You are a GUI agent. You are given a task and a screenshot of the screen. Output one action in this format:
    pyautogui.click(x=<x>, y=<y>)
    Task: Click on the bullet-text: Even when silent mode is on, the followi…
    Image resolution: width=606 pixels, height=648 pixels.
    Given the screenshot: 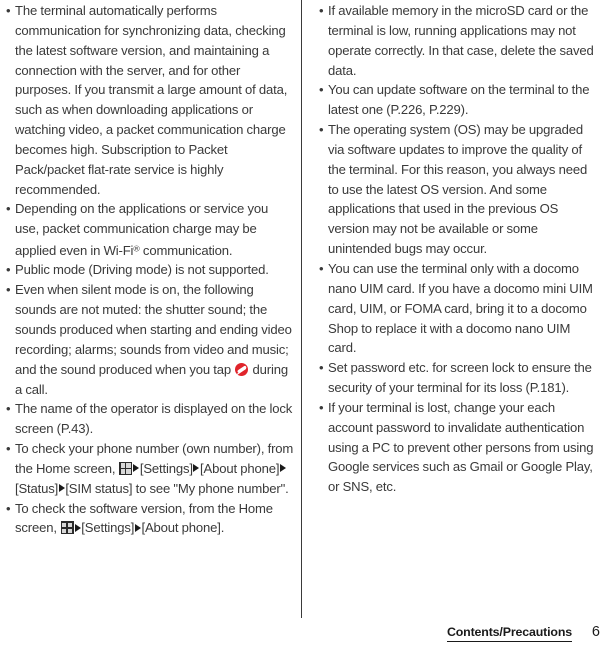 What is the action you would take?
    pyautogui.click(x=153, y=339)
    